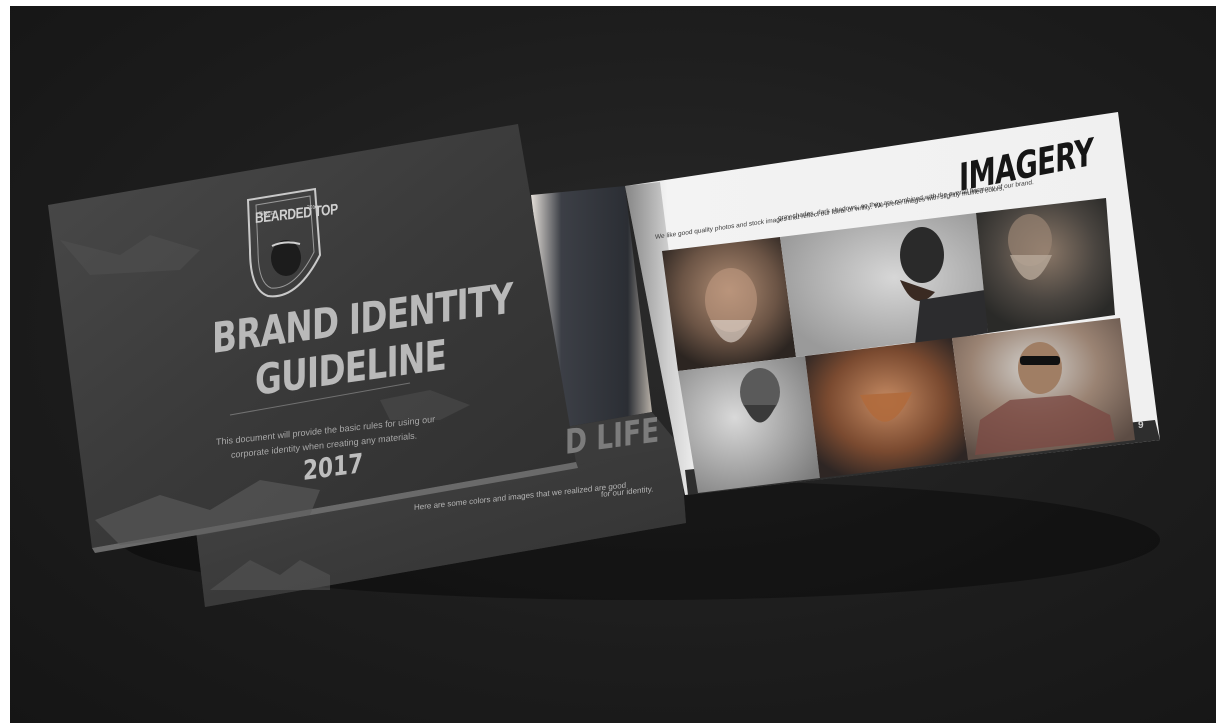 The image size is (1220, 723). What do you see at coordinates (1141, 425) in the screenshot?
I see `page-number: 9` at bounding box center [1141, 425].